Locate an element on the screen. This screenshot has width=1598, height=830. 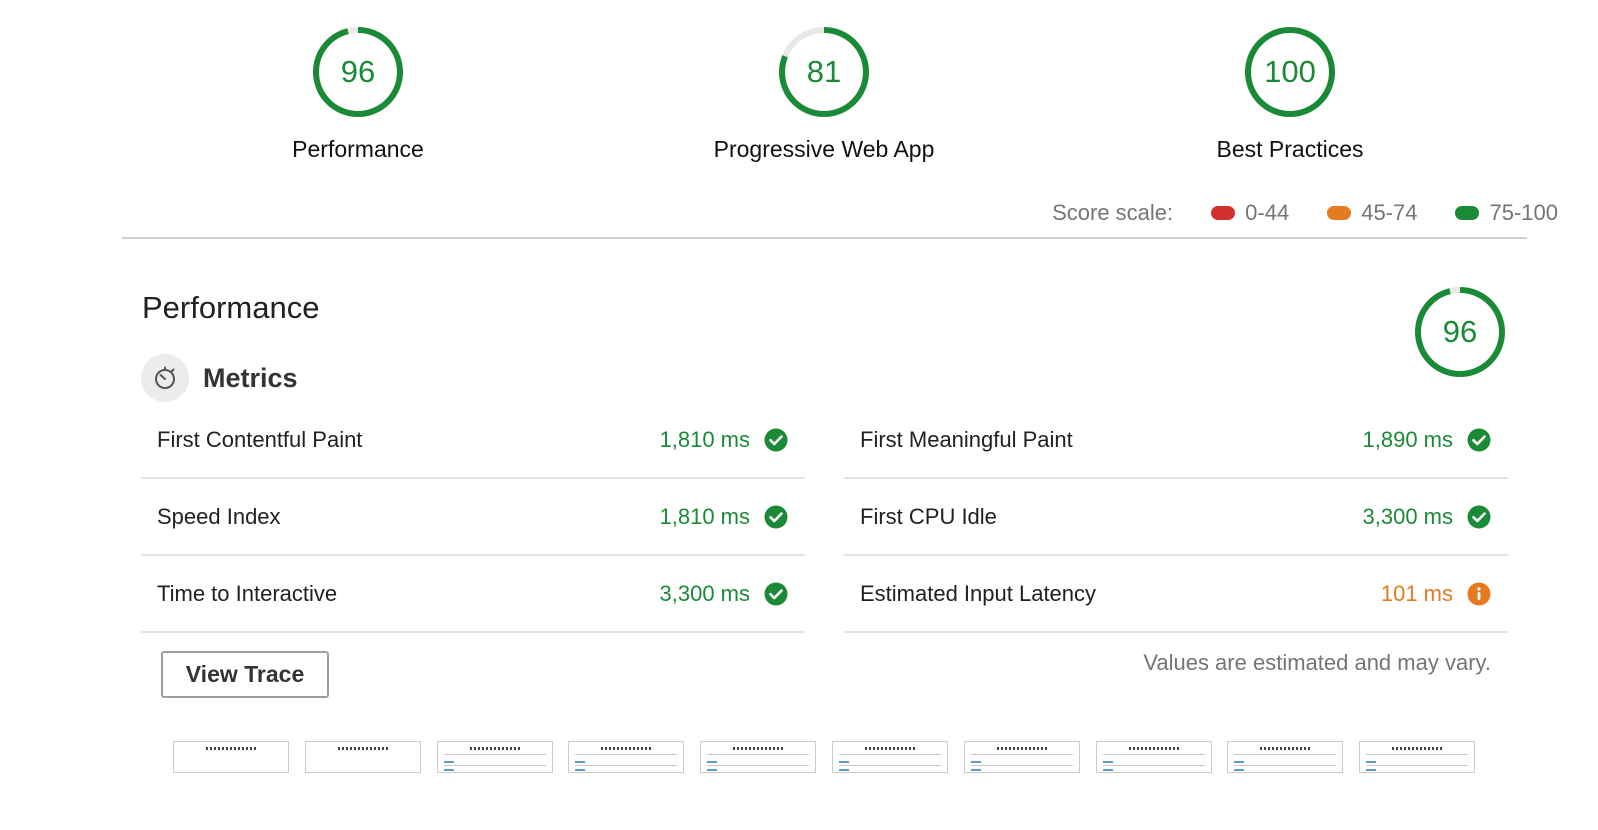
metric-value: 1,890 ms is located at coordinates (1408, 439).